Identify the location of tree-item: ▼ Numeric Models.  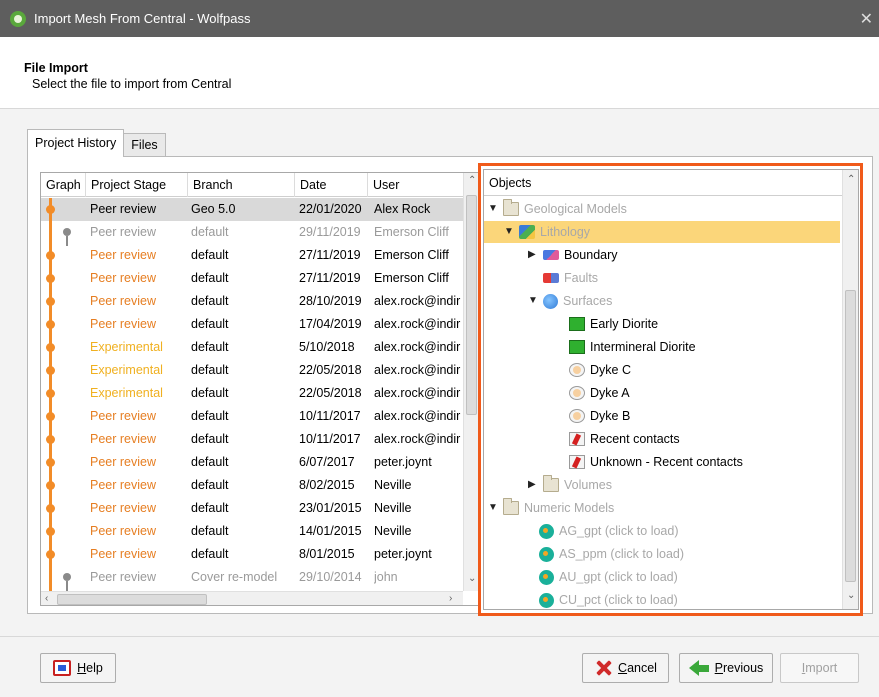
(549, 508).